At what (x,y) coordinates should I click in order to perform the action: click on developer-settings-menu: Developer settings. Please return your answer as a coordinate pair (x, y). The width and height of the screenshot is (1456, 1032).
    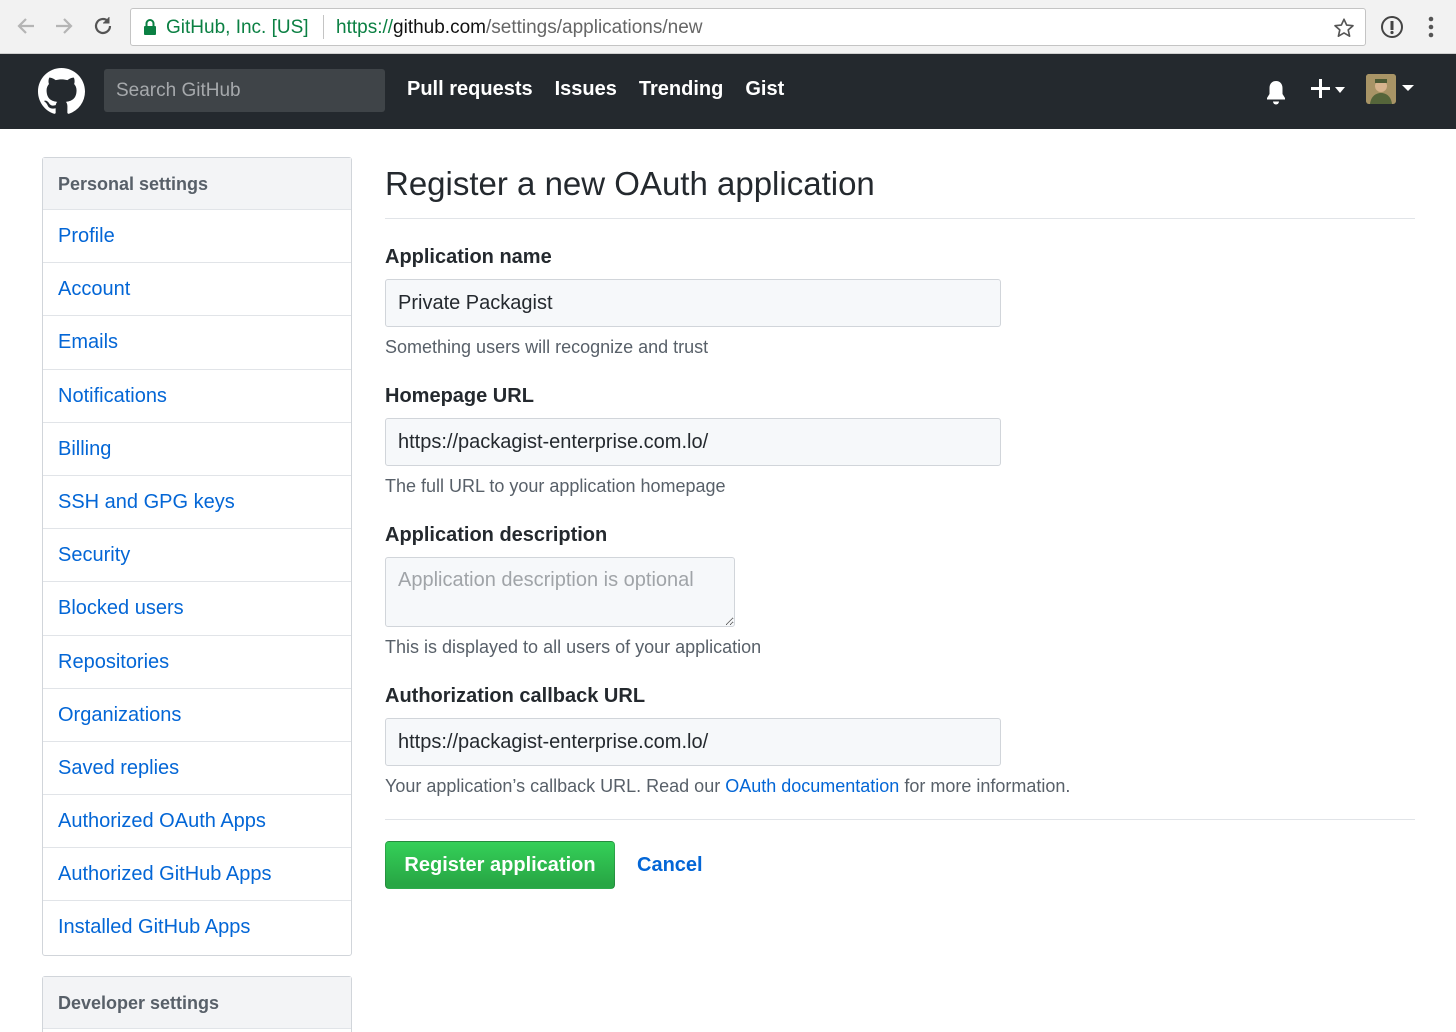
    Looking at the image, I should click on (197, 1004).